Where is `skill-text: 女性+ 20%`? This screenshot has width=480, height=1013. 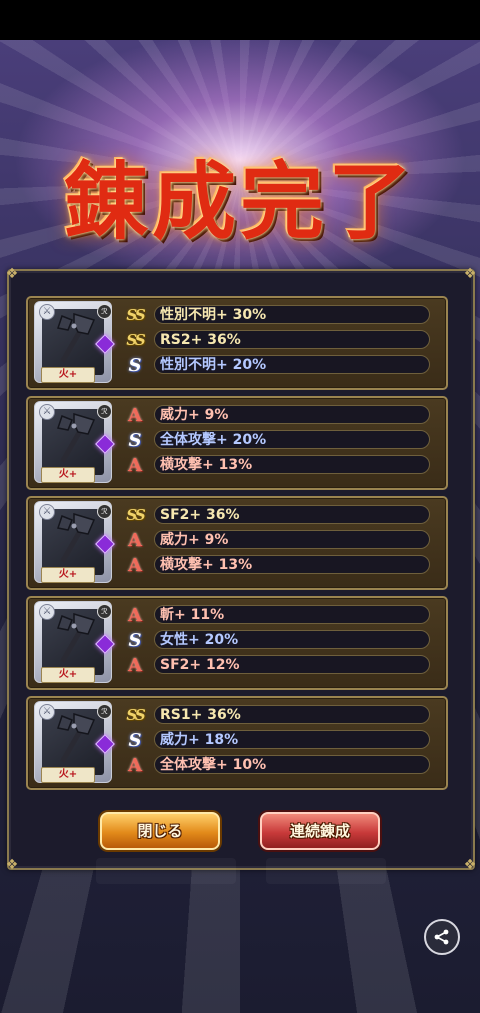 skill-text: 女性+ 20% is located at coordinates (292, 639).